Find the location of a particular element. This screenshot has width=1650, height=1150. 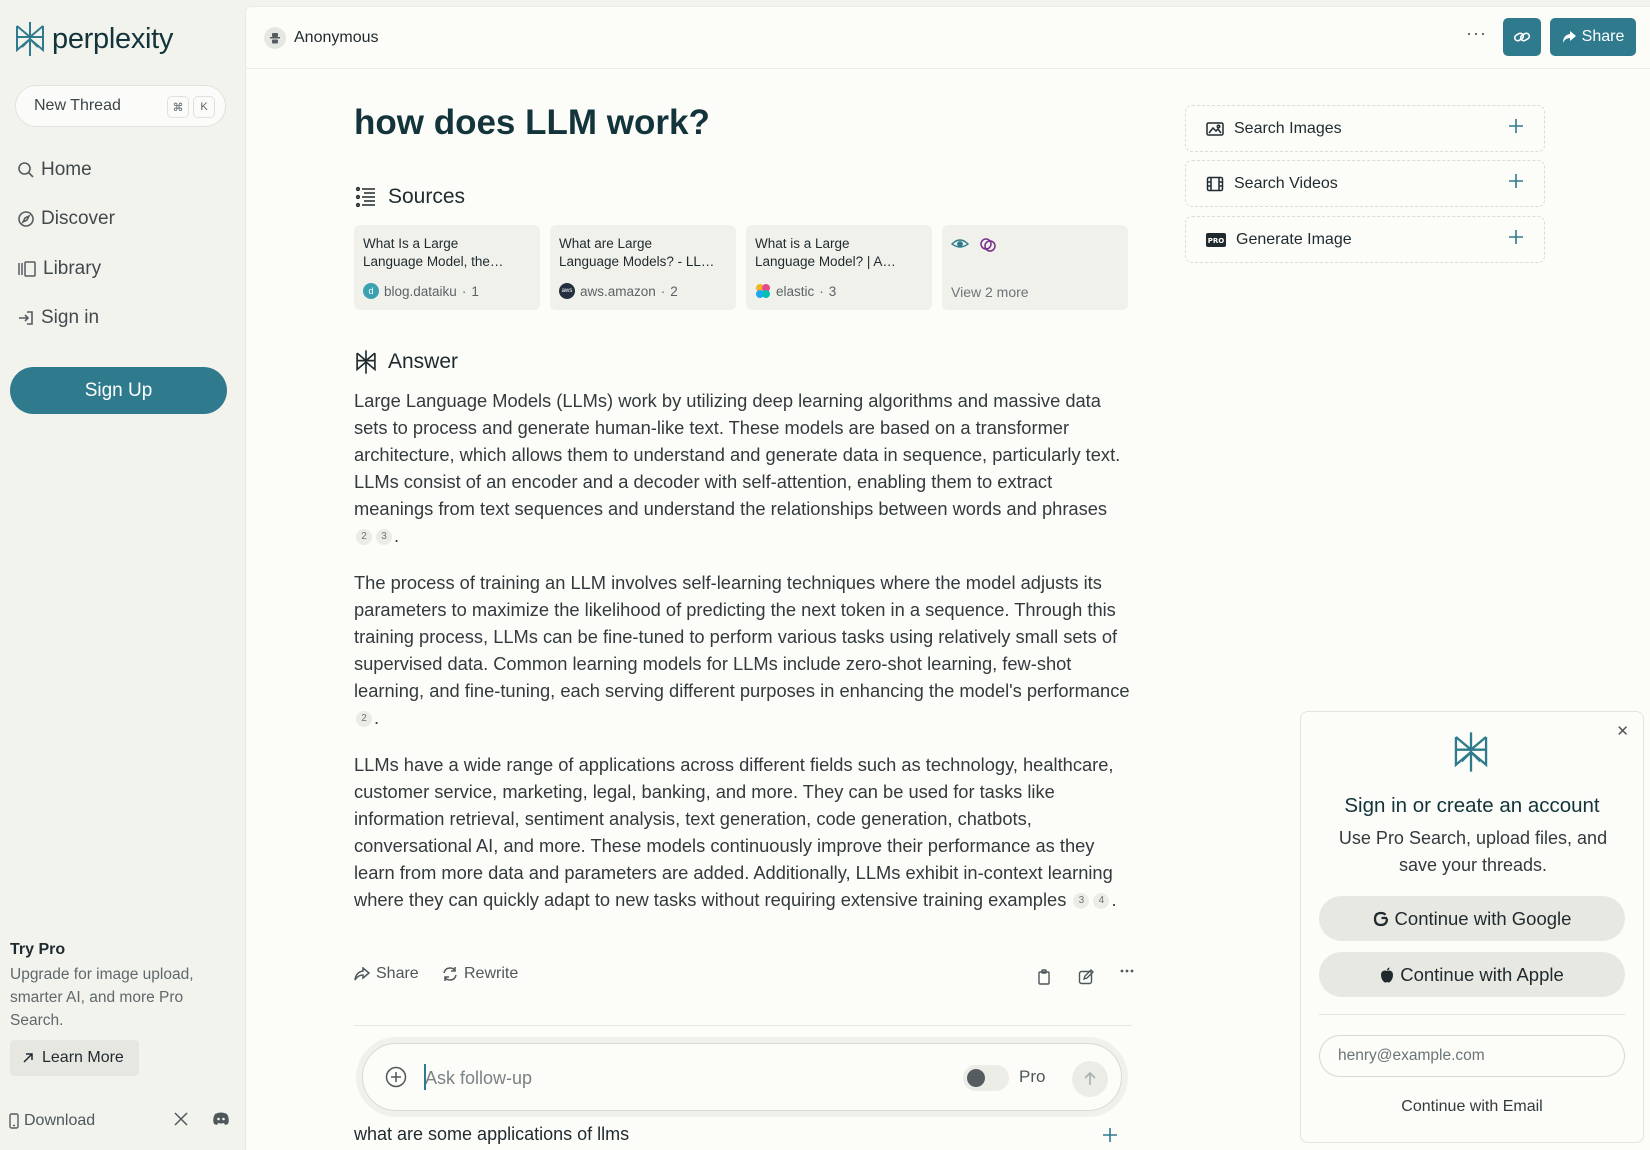

source-domain: aws.amazon is located at coordinates (618, 291).